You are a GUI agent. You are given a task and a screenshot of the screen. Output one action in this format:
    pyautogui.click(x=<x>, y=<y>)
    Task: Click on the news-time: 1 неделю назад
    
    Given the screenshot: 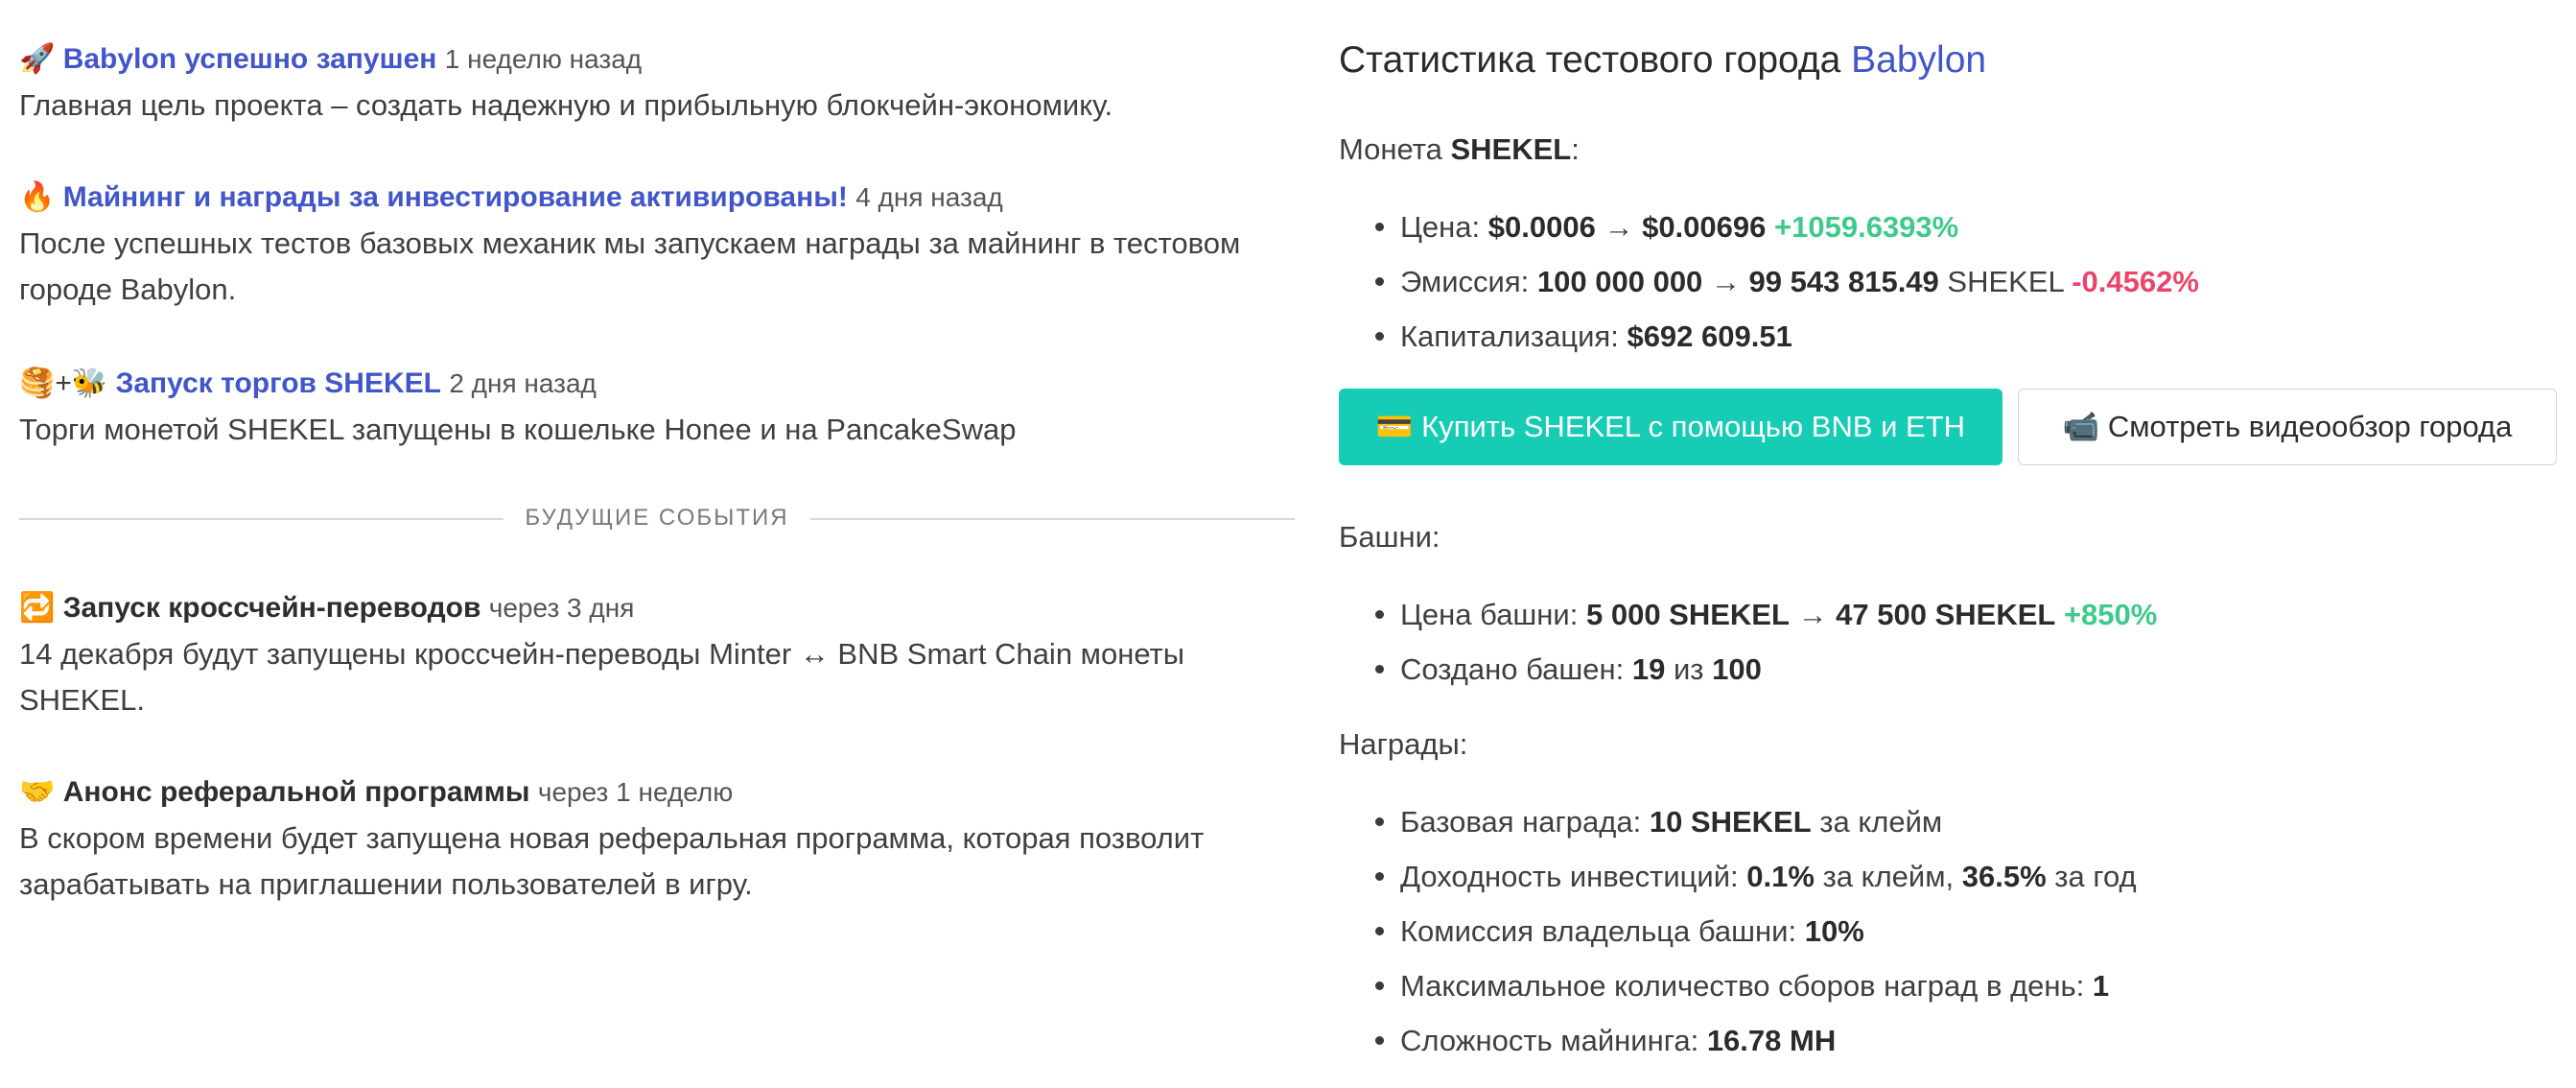 What is the action you would take?
    pyautogui.click(x=543, y=59)
    